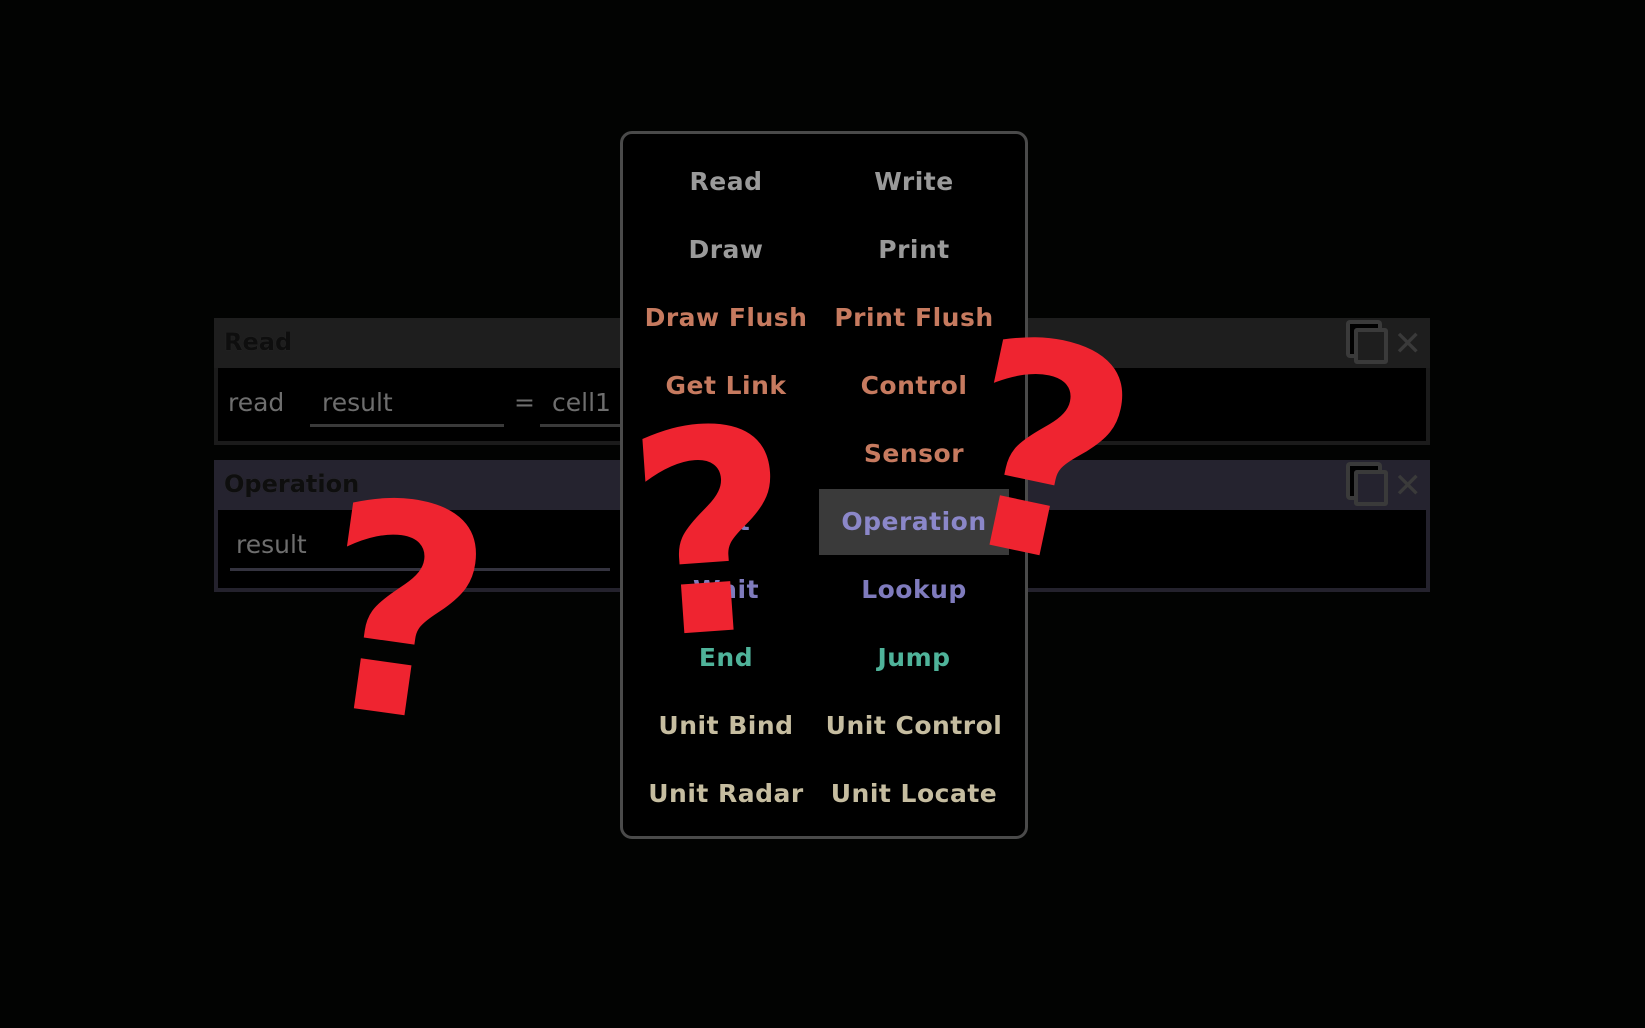  Describe the element at coordinates (726, 726) in the screenshot. I see `menu-item-unit-bind: Unit Bind` at that location.